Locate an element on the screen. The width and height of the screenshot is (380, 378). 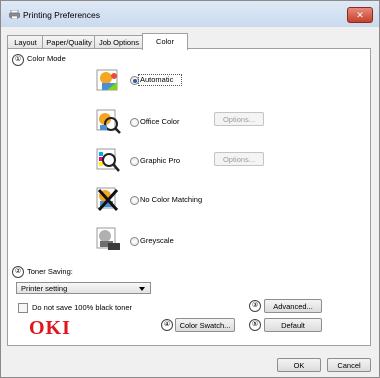
color-mode-heading: Color Mode is located at coordinates (46, 58).